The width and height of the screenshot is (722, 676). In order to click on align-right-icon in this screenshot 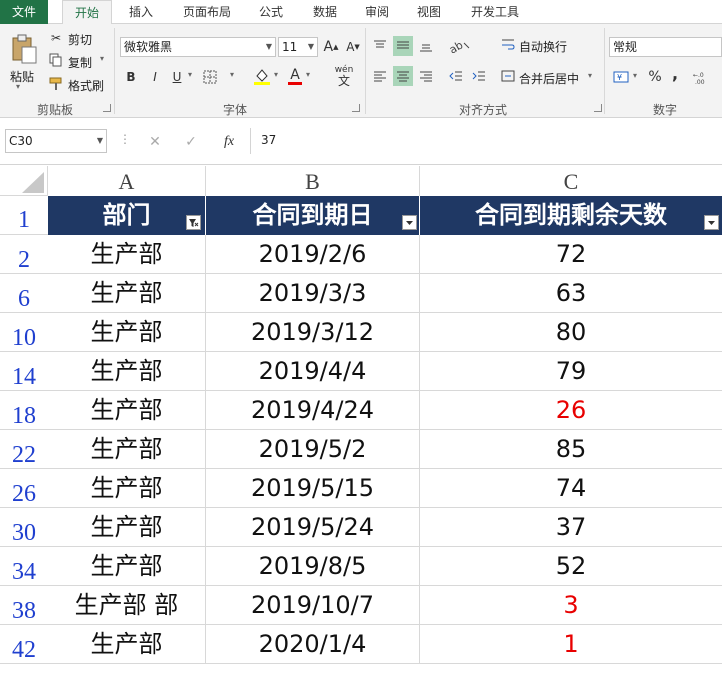, I will do `click(426, 76)`.